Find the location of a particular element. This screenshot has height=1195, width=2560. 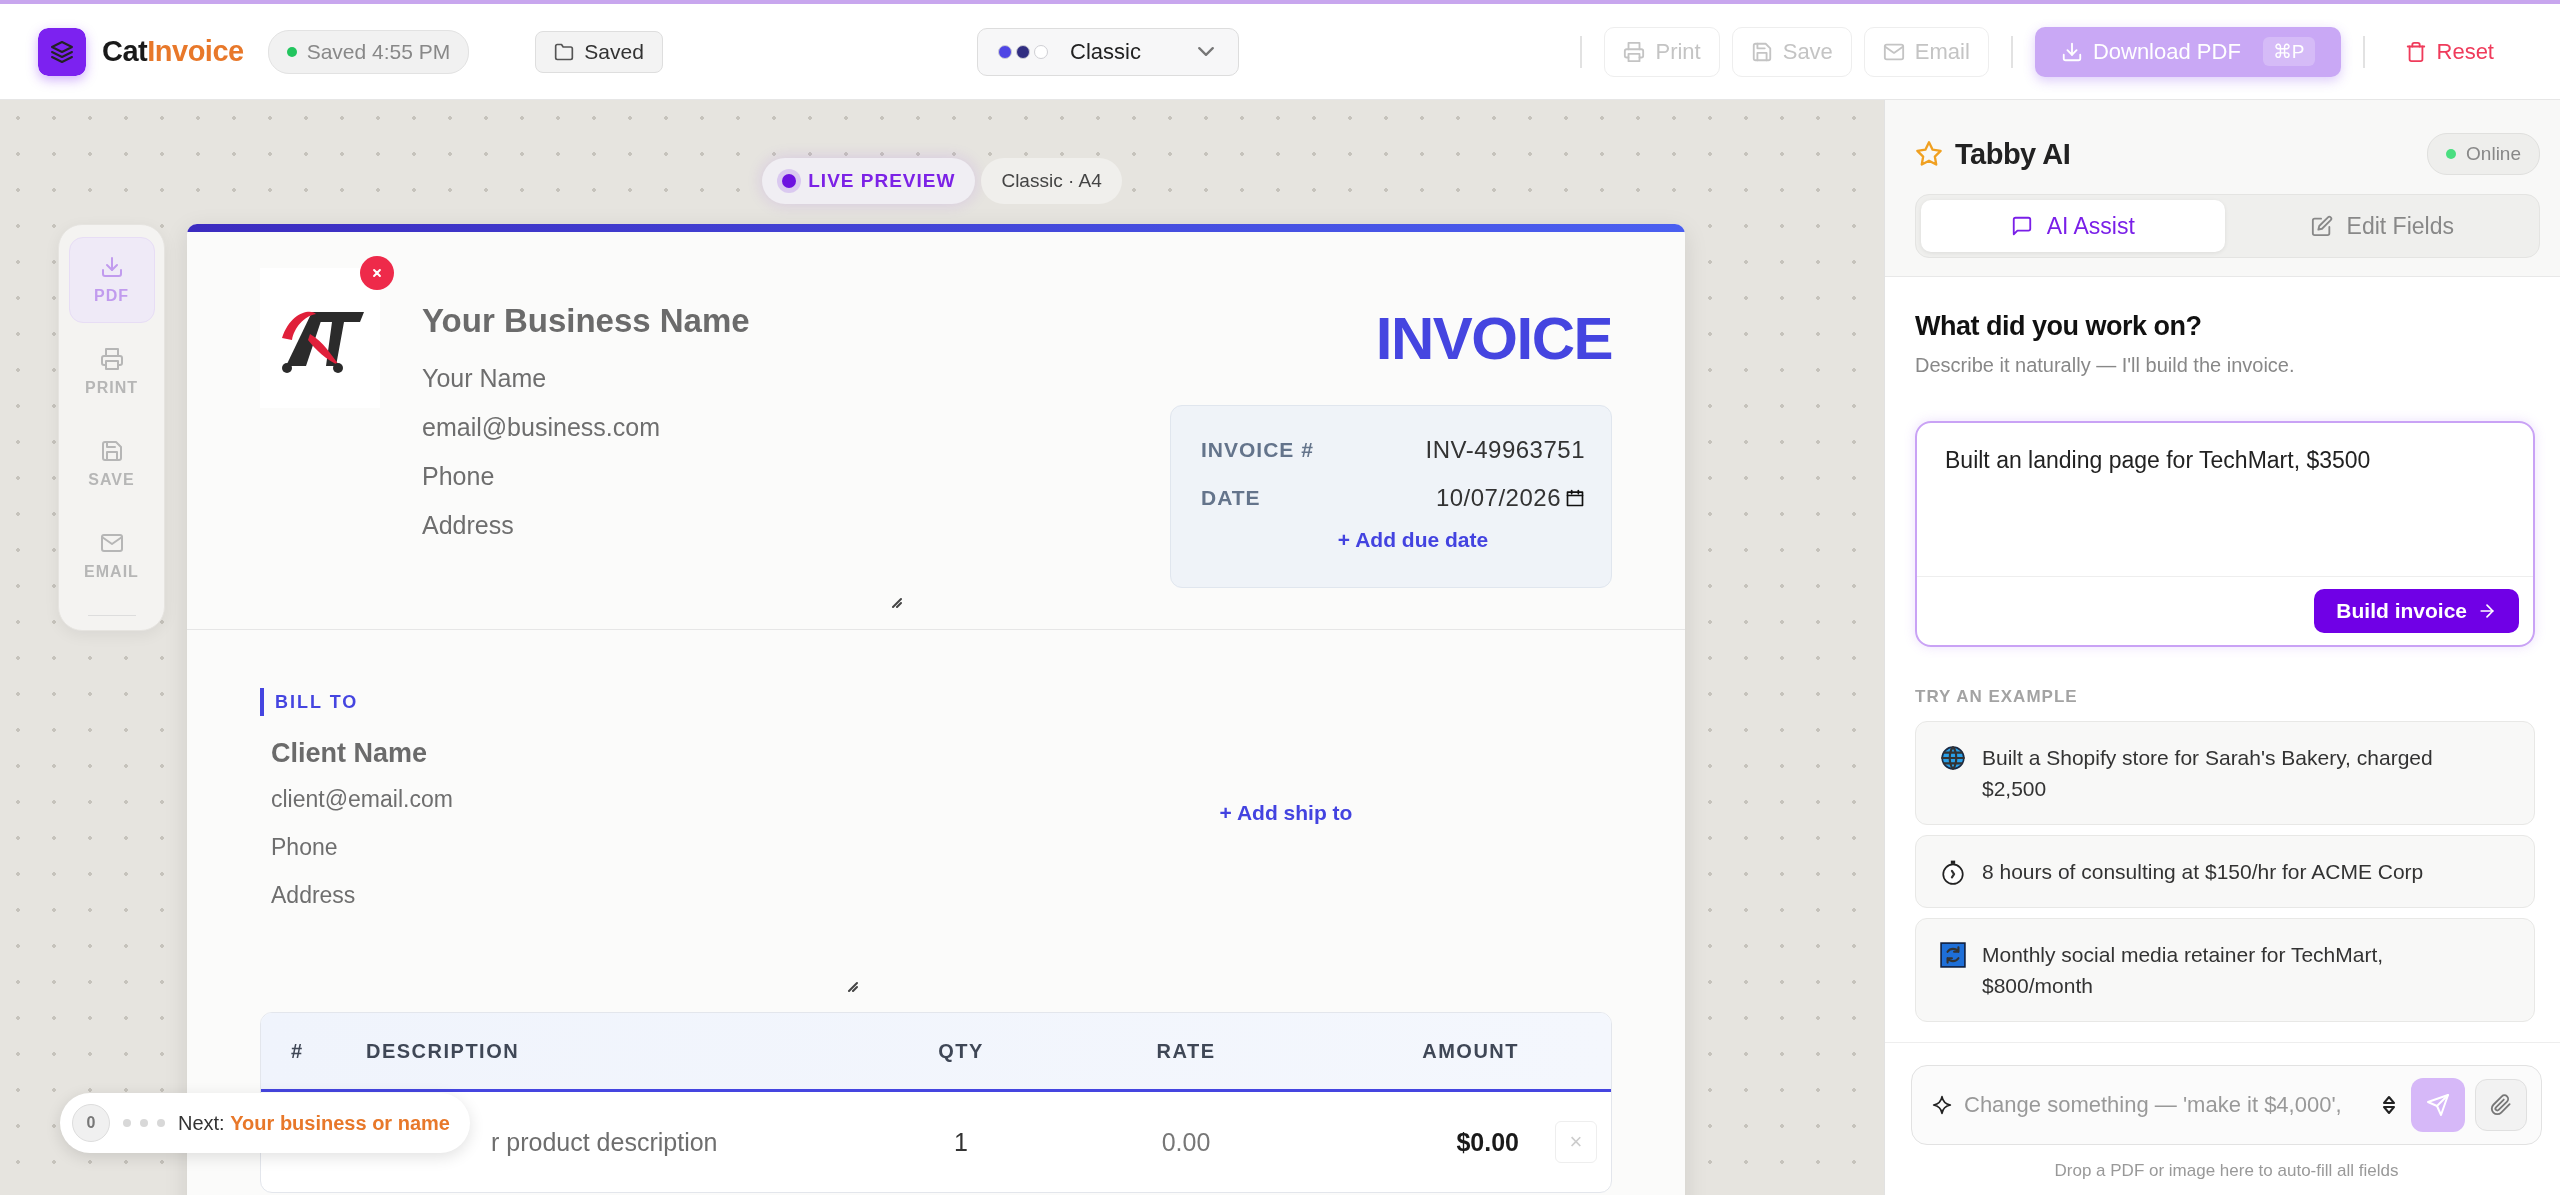

add-ship-to-link: + Add ship to is located at coordinates (1286, 906).